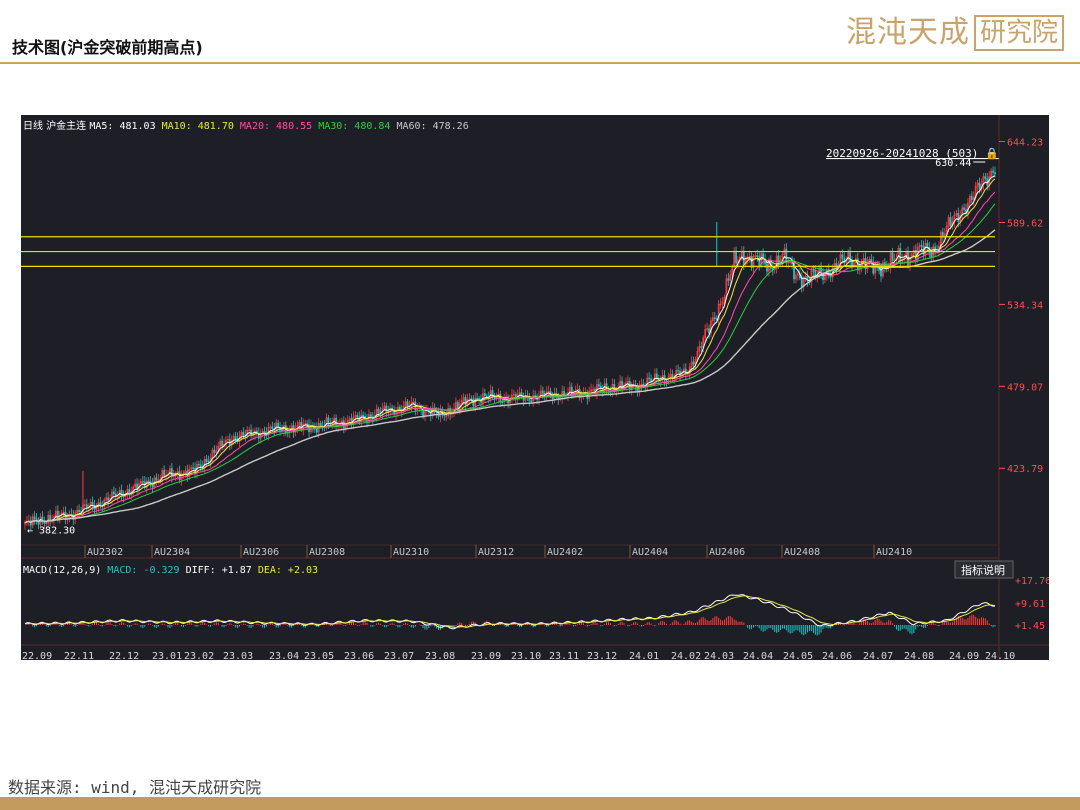 Image resolution: width=1080 pixels, height=810 pixels. What do you see at coordinates (798, 655) in the screenshot?
I see `date-label: 24.05` at bounding box center [798, 655].